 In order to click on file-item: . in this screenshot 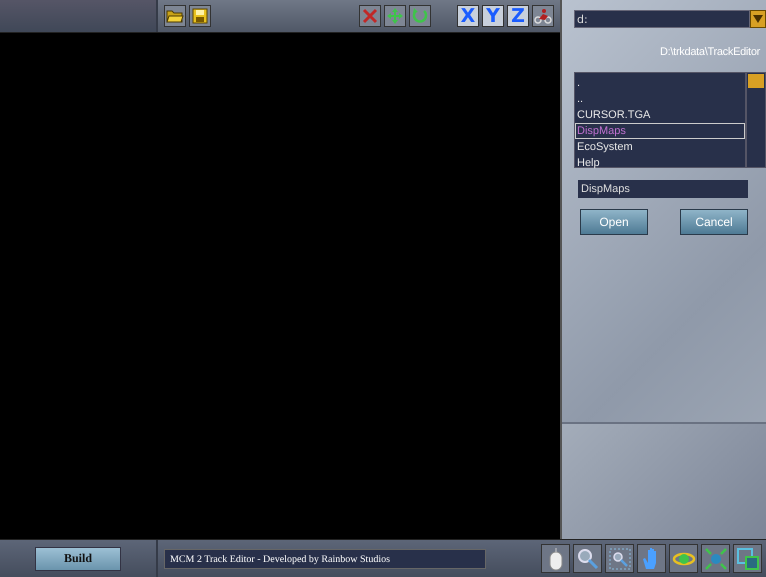, I will do `click(660, 83)`.